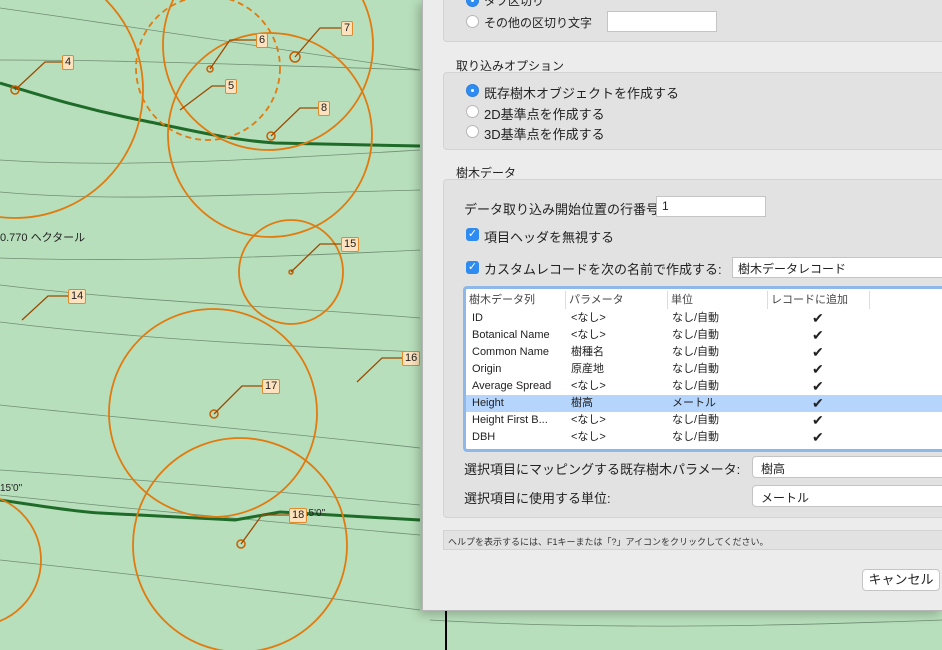 The width and height of the screenshot is (942, 650). Describe the element at coordinates (847, 467) in the screenshot. I see `mapping-parameter-popup: 樹高` at that location.